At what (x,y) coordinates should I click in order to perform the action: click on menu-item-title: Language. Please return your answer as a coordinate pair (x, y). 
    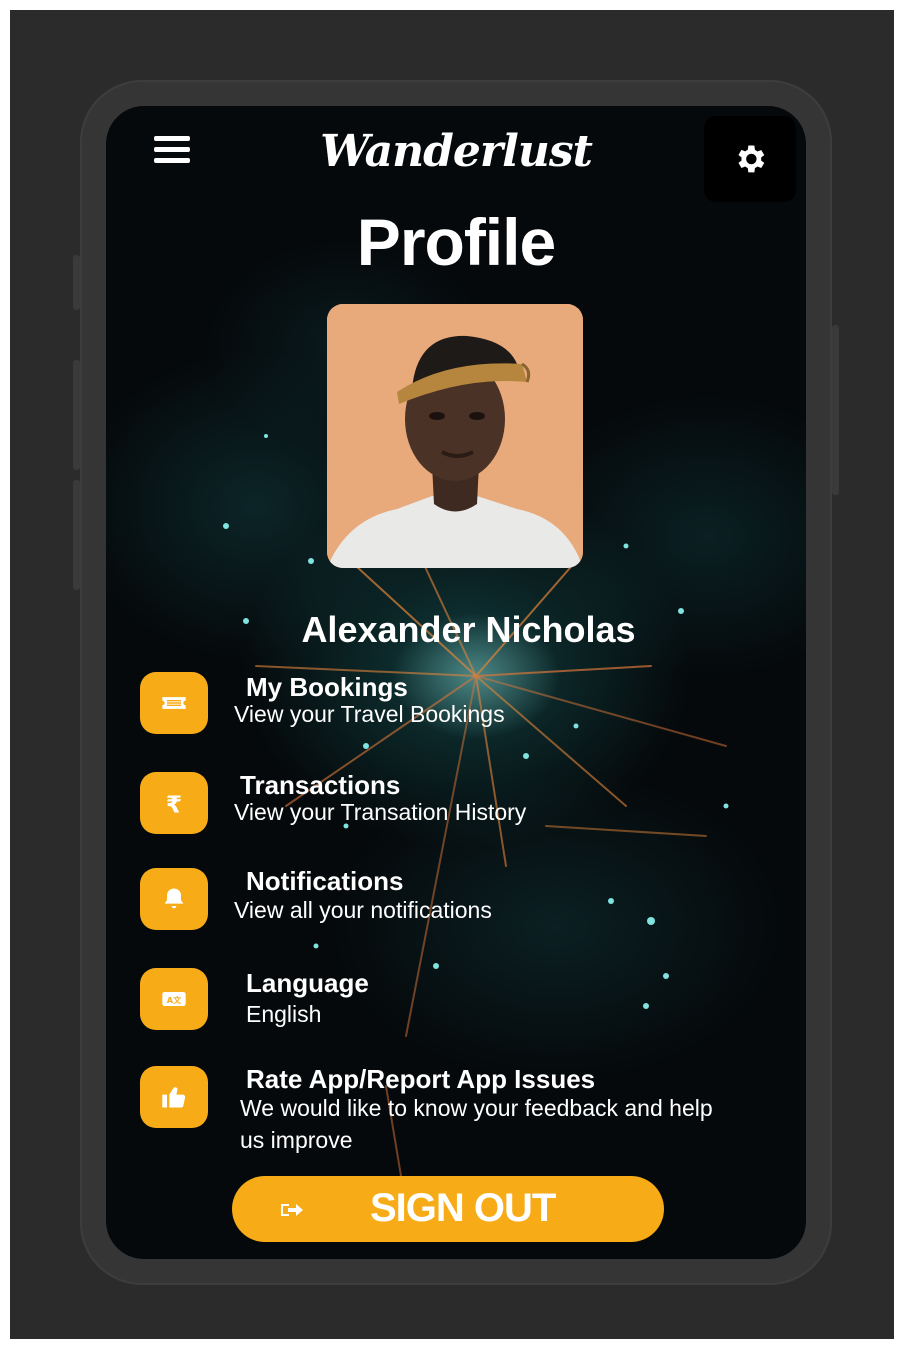
    Looking at the image, I should click on (307, 983).